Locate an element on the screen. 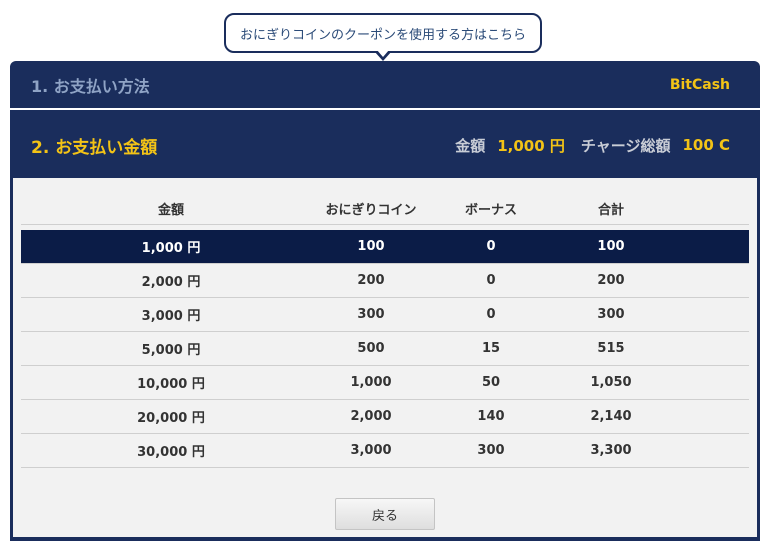 The width and height of the screenshot is (778, 541). coin-cell: 500 is located at coordinates (371, 348).